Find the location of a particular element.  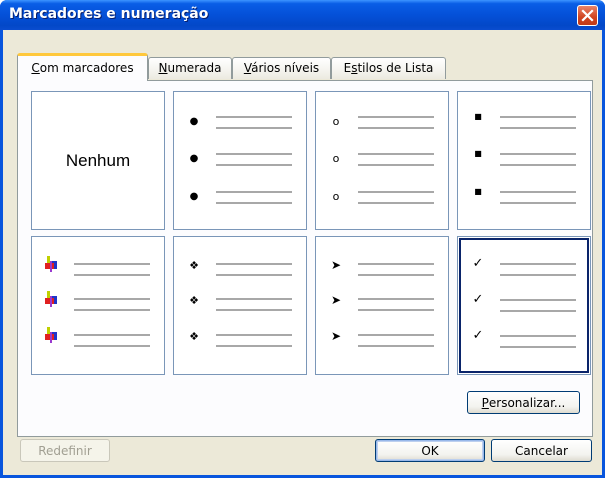

tab-varios-niveis: Vários níveis is located at coordinates (281, 68).